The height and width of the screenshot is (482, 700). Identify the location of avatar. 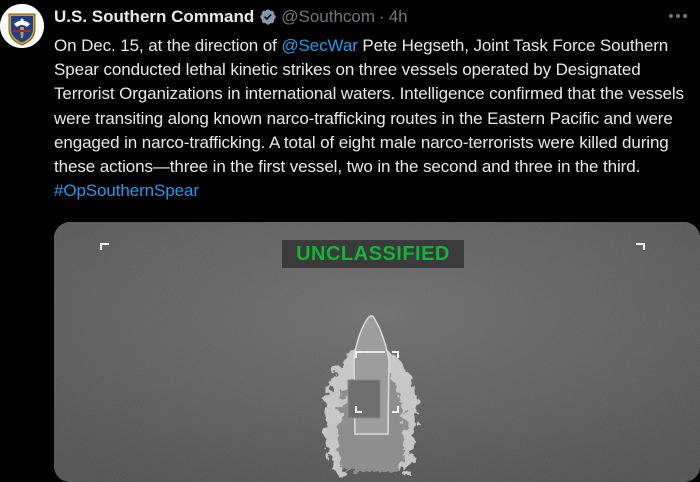
(22, 26).